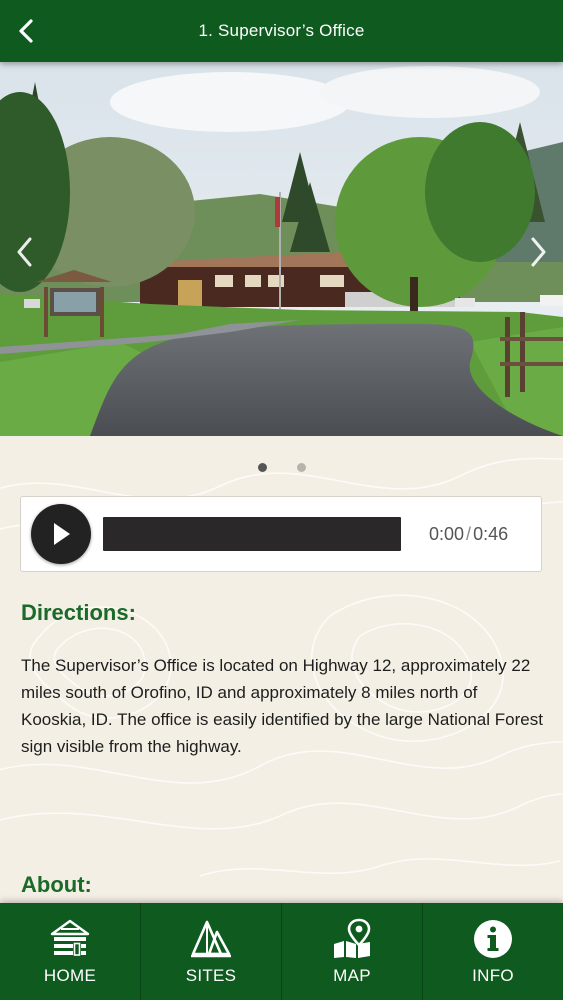 This screenshot has height=1000, width=563. I want to click on home-icon, so click(70, 939).